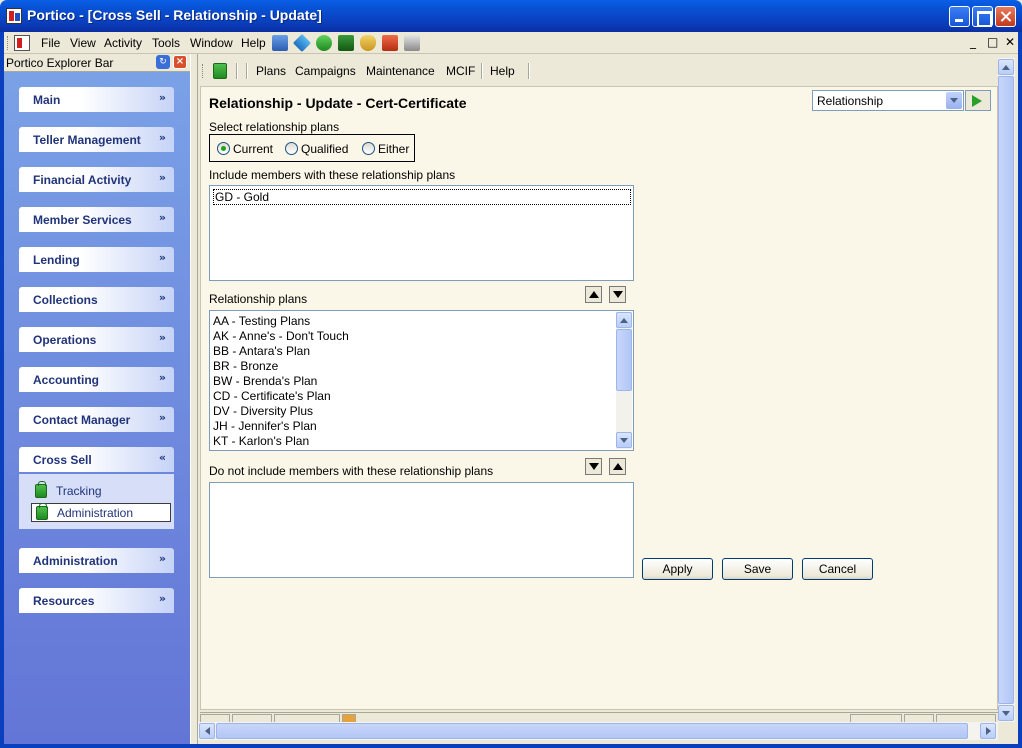 The height and width of the screenshot is (748, 1022). Describe the element at coordinates (422, 197) in the screenshot. I see `list-item: GD - Gold` at that location.